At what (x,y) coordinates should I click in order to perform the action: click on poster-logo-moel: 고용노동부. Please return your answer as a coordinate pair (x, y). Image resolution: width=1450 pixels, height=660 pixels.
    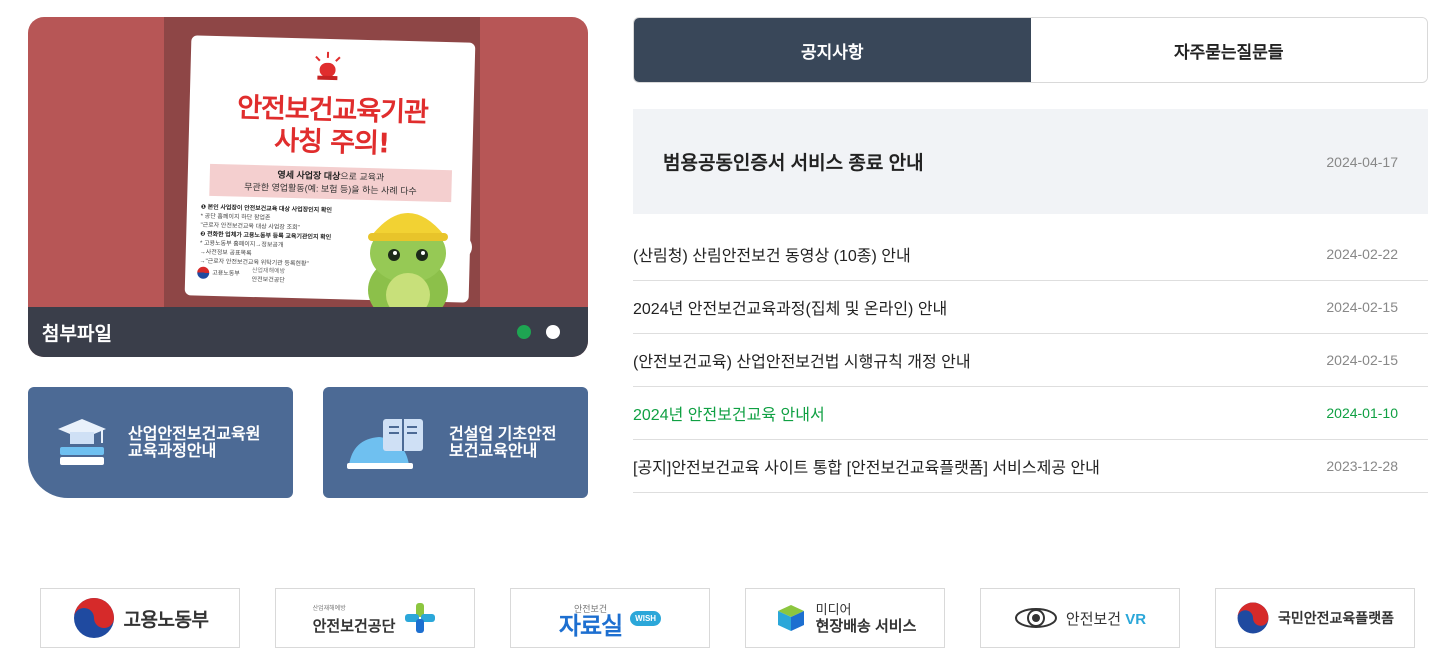
    Looking at the image, I should click on (218, 273).